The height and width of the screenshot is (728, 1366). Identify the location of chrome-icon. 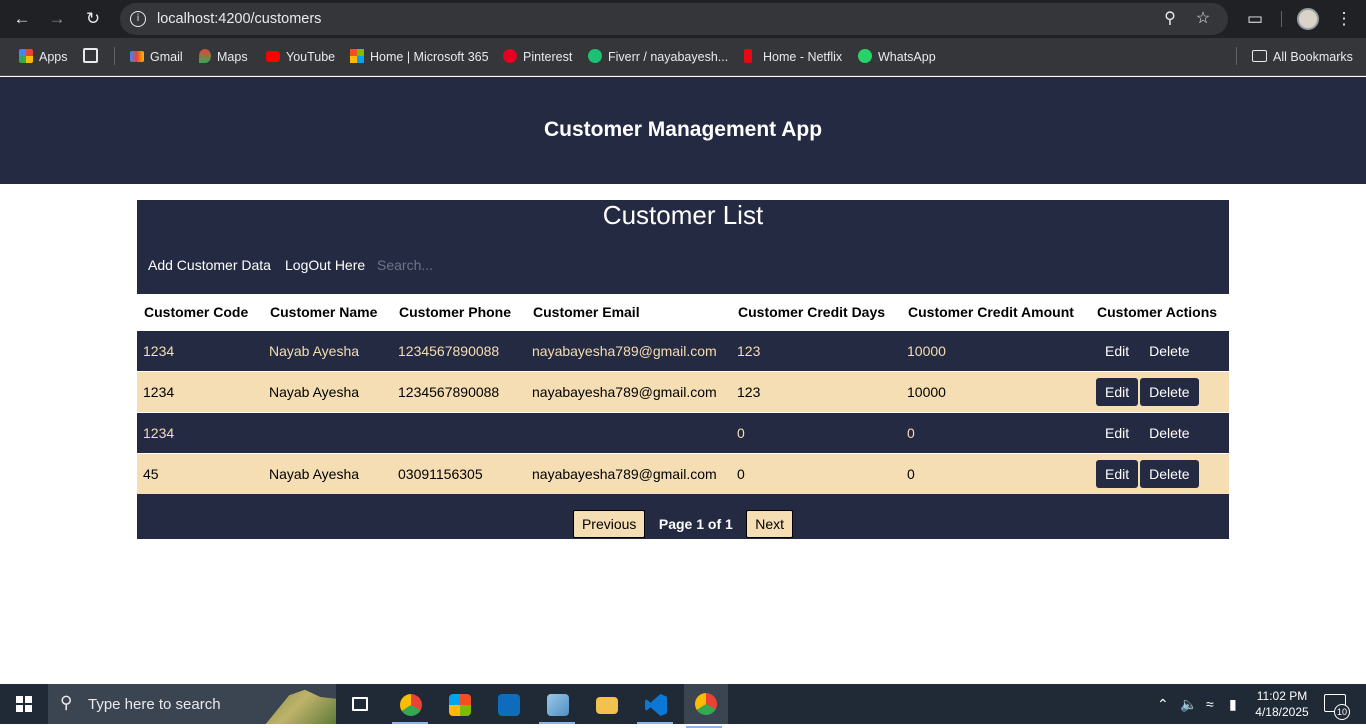
(411, 705).